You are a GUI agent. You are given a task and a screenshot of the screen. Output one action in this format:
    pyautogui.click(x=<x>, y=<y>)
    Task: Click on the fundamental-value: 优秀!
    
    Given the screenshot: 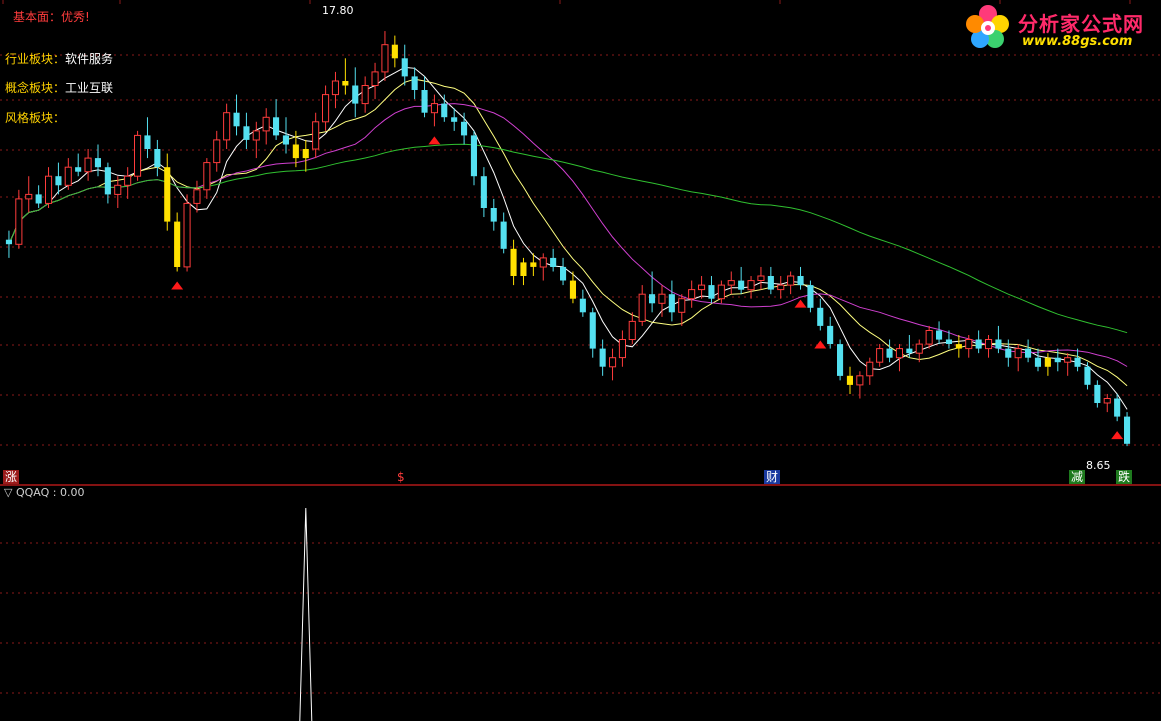 What is the action you would take?
    pyautogui.click(x=75, y=17)
    